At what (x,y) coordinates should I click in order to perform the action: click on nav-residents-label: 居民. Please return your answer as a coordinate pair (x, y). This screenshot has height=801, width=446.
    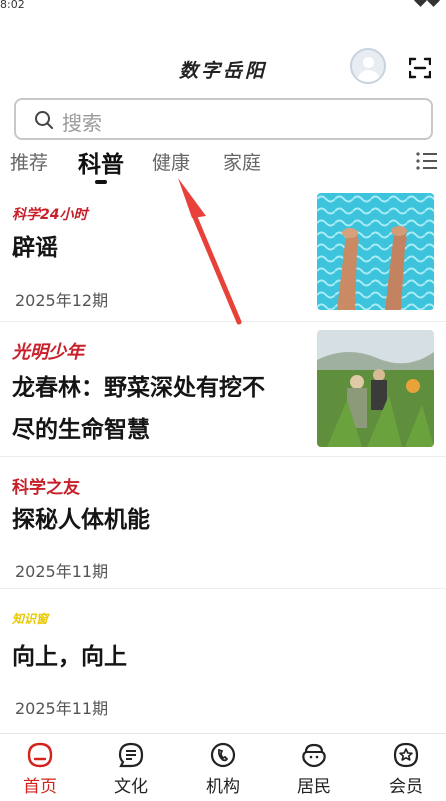
    Looking at the image, I should click on (314, 787).